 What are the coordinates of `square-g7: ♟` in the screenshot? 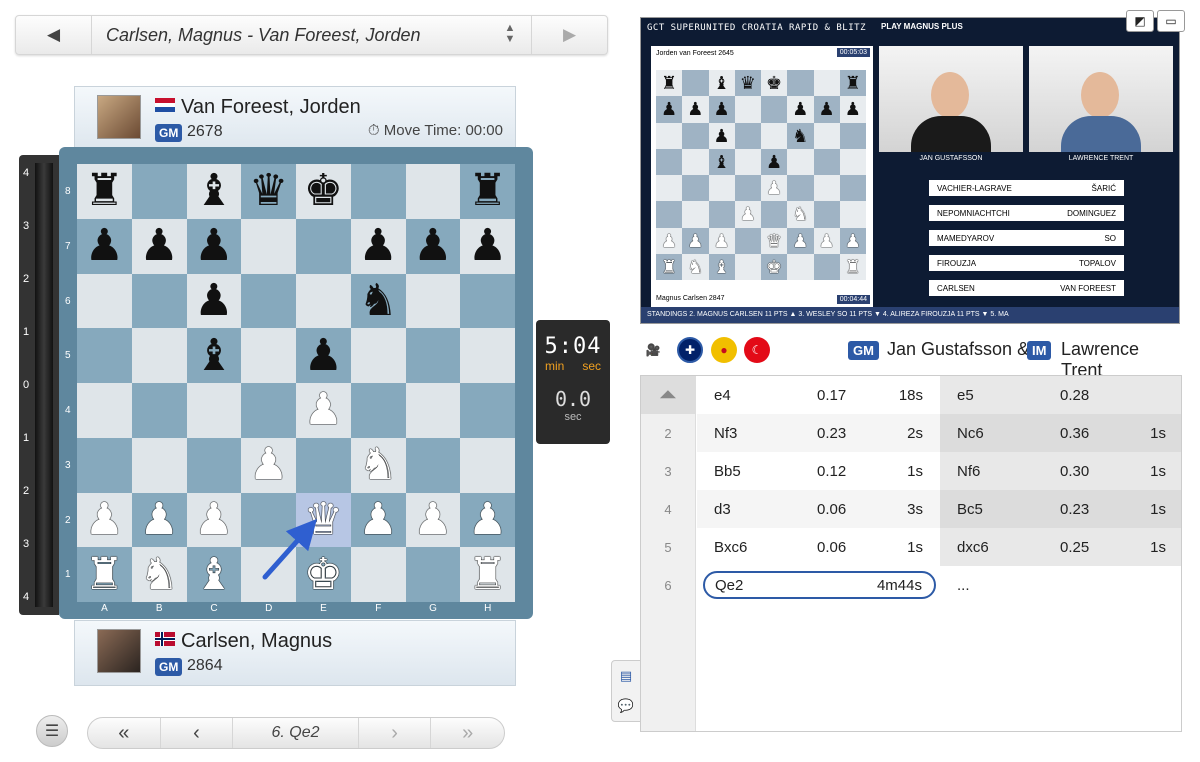 It's located at (433, 246).